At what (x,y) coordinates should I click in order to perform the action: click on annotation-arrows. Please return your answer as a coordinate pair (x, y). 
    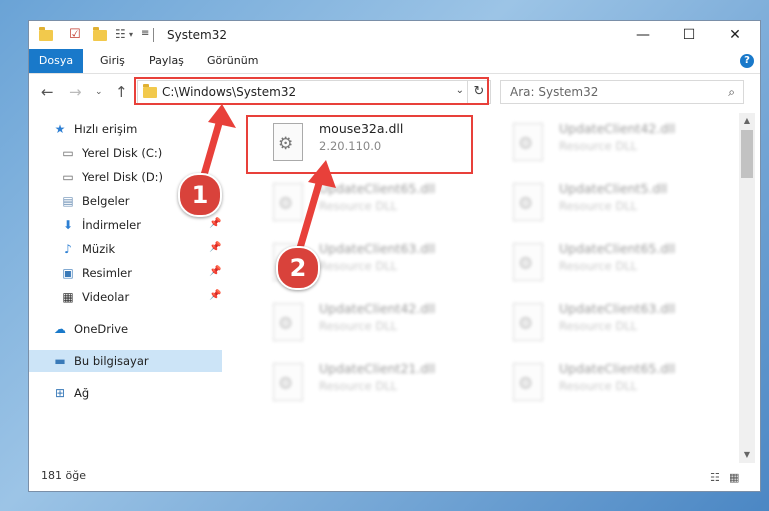
    Looking at the image, I should click on (267, 178).